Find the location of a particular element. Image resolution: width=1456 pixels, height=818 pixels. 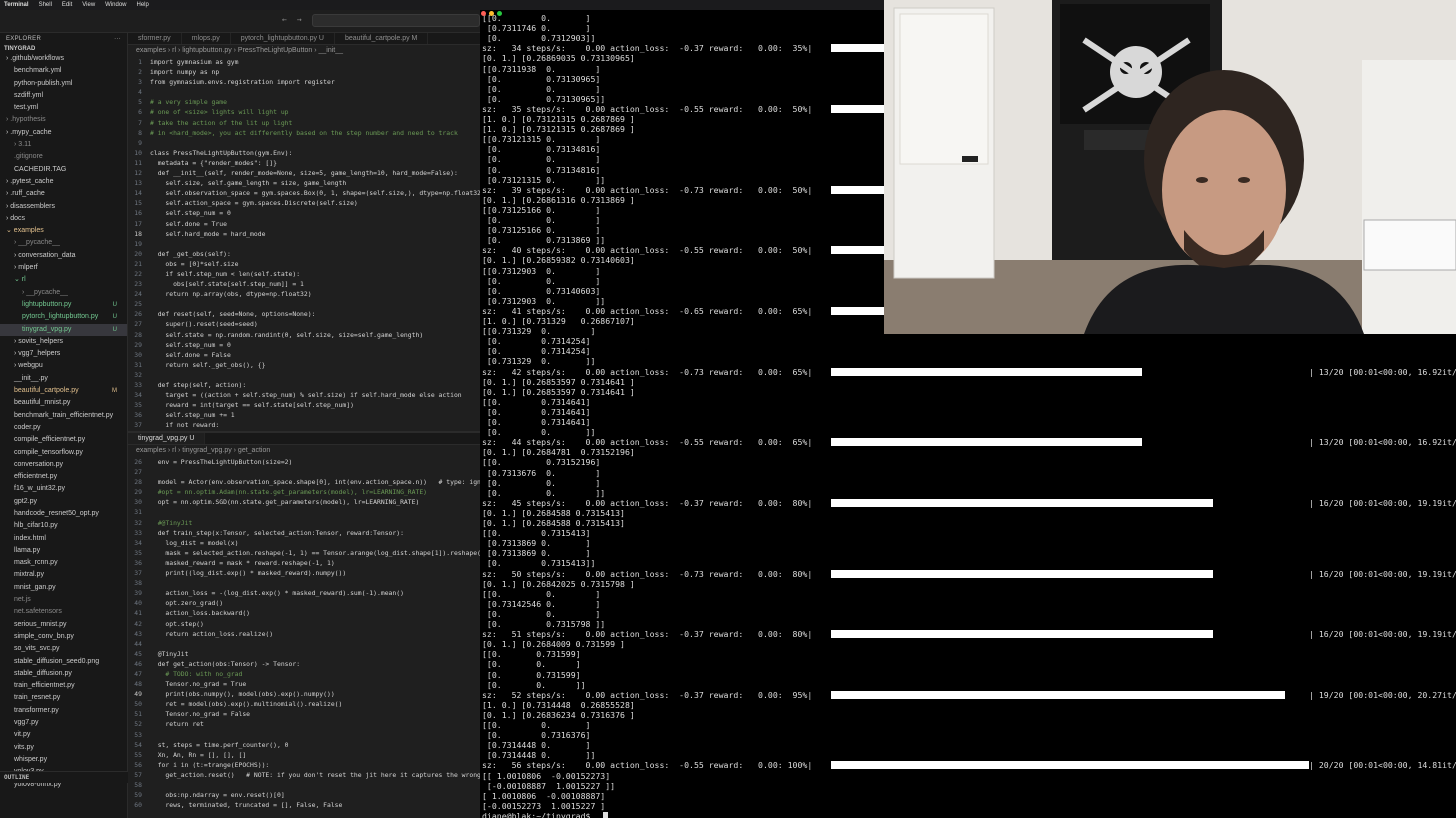

code-line: 48 Tensor.no_grad = True is located at coordinates (304, 684).